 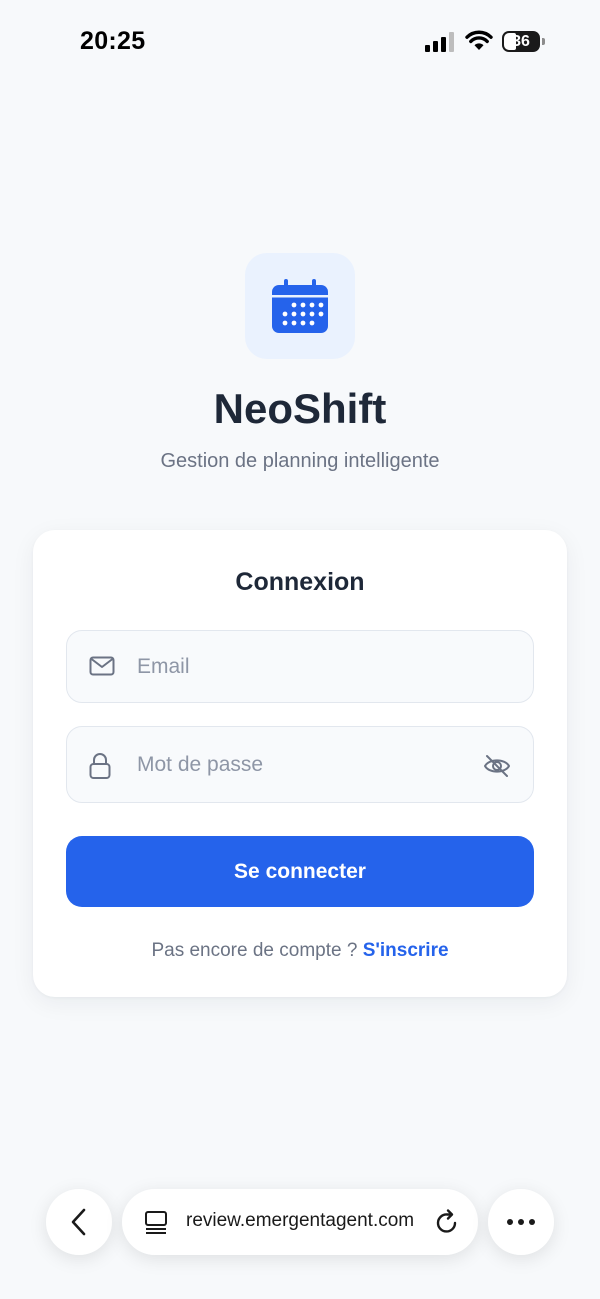 I want to click on password-field, so click(x=300, y=764).